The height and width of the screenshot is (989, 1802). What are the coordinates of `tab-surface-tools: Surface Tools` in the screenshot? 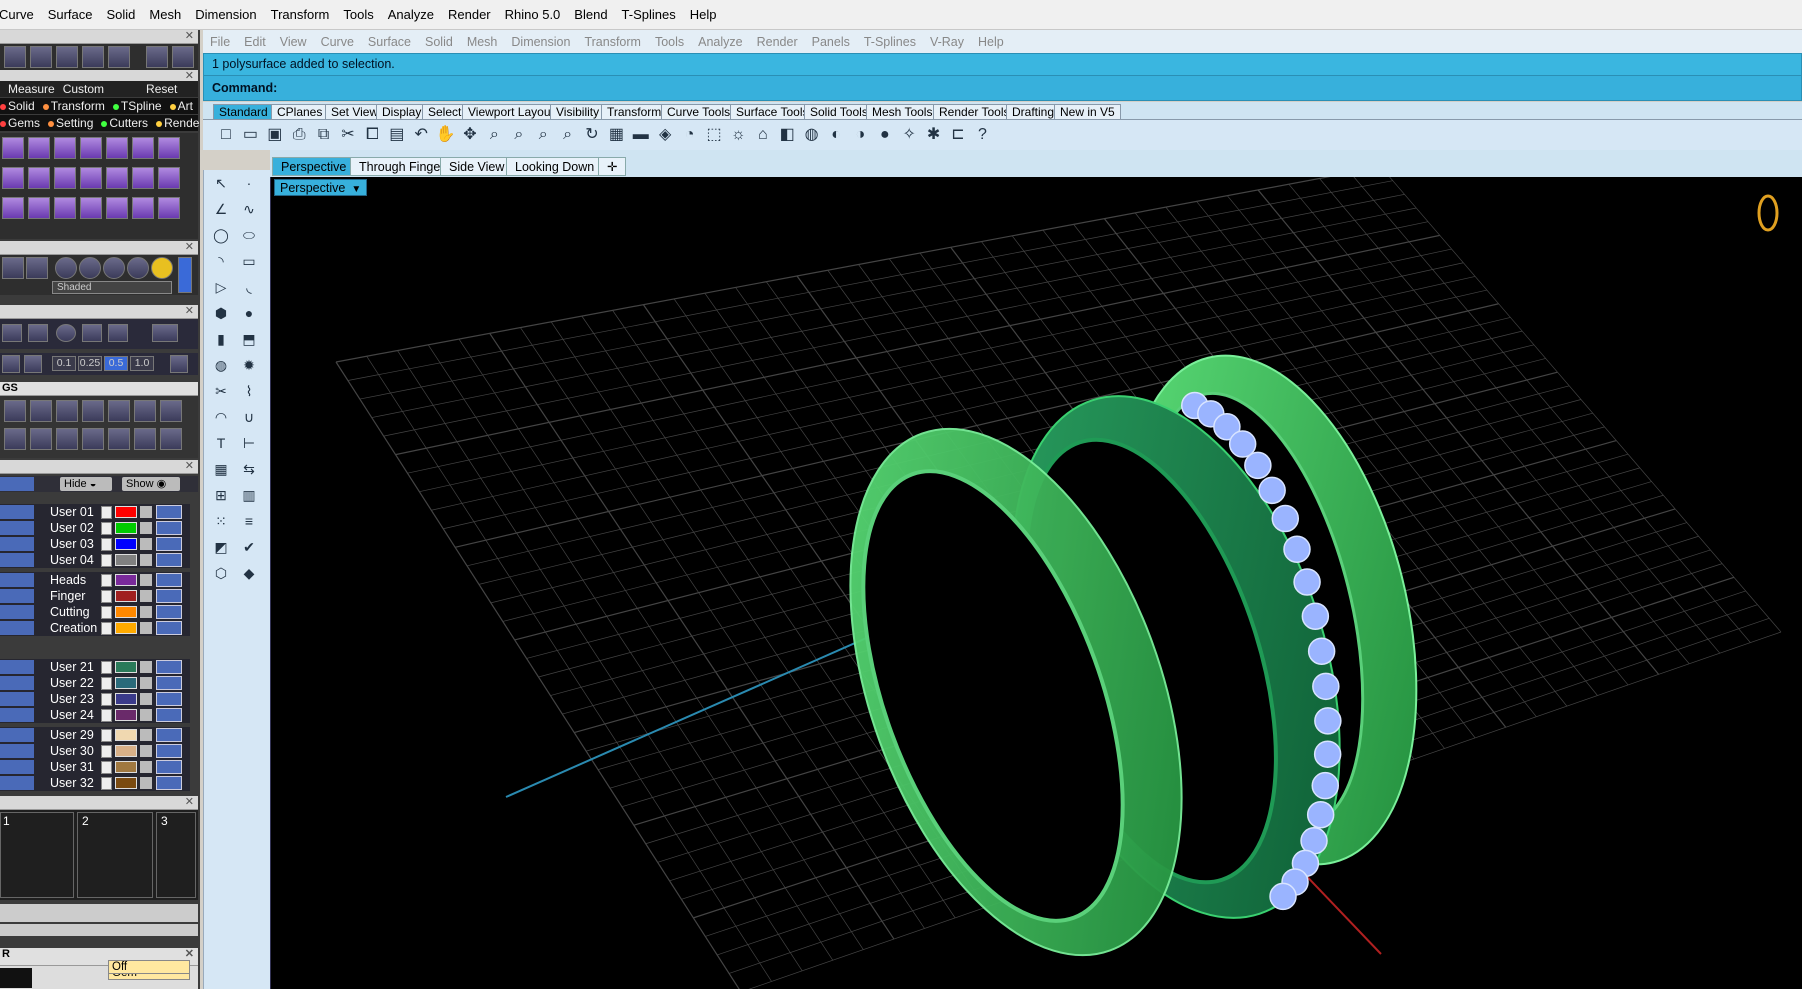 It's located at (772, 111).